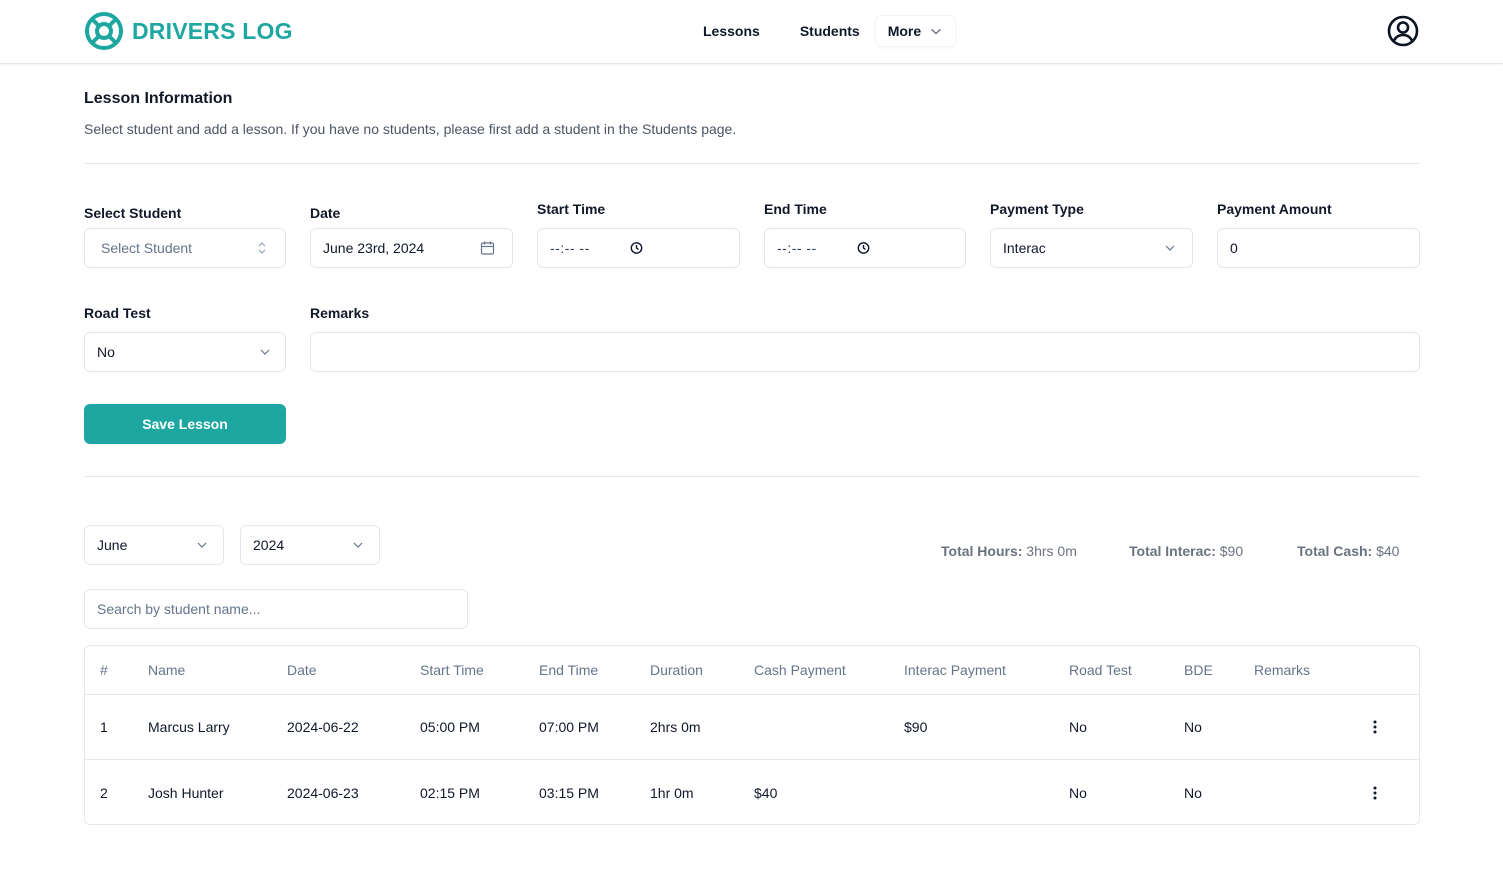  Describe the element at coordinates (1091, 248) in the screenshot. I see `payment-type-select: Interac` at that location.